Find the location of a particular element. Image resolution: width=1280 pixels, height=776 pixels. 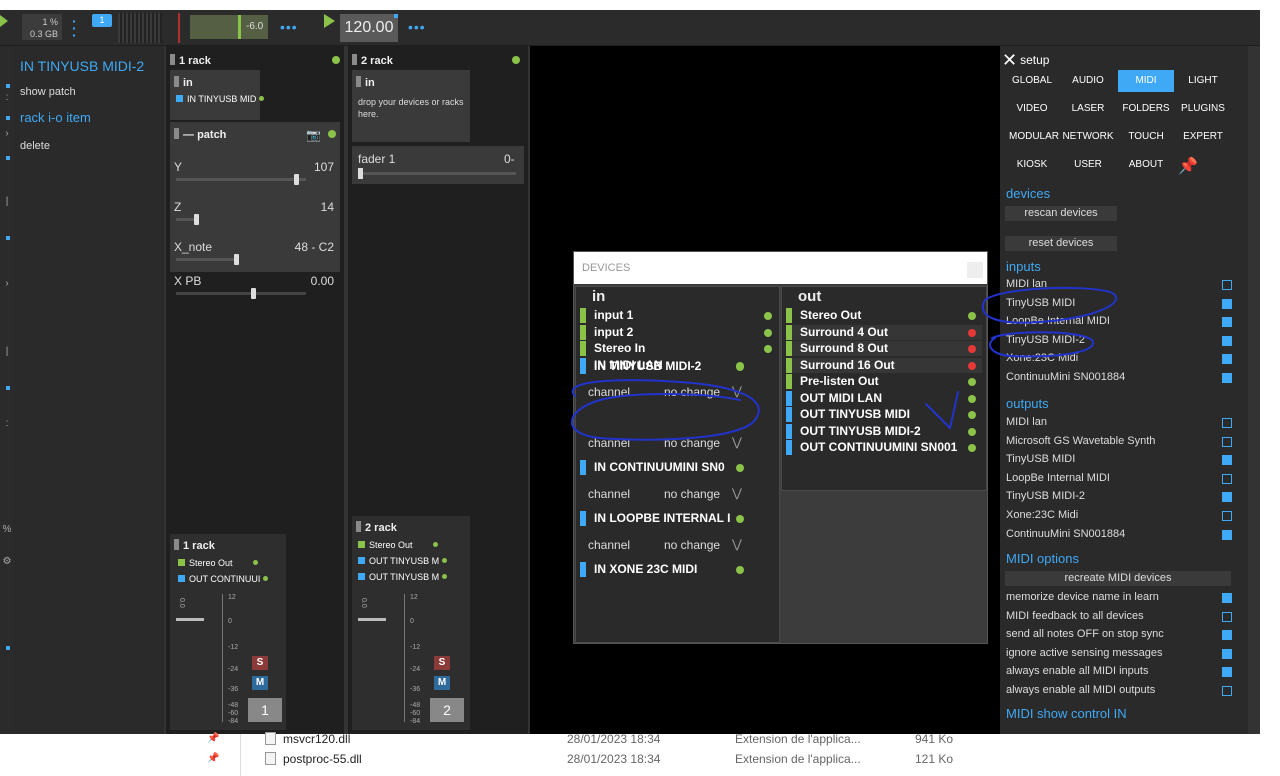

gear-icon: ⚙ is located at coordinates (7, 561).